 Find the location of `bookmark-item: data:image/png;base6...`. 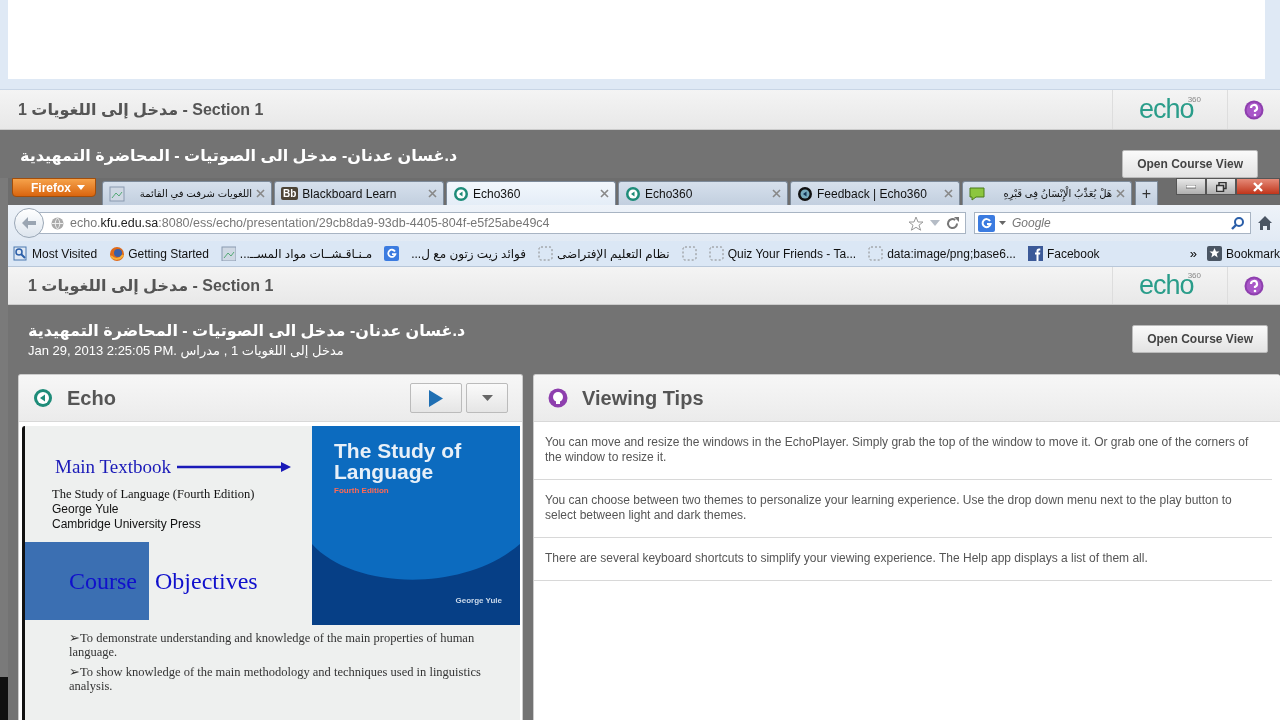

bookmark-item: data:image/png;base6... is located at coordinates (942, 253).